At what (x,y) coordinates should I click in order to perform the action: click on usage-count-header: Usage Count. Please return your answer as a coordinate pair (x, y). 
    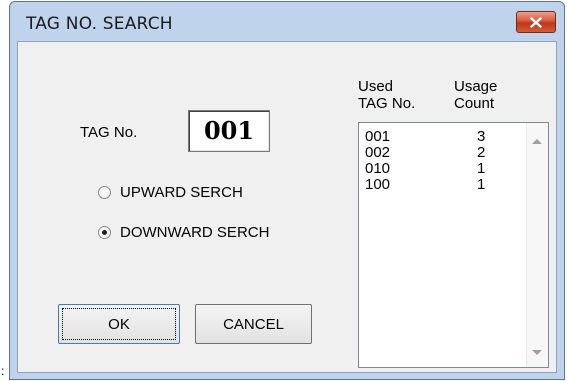
    Looking at the image, I should click on (475, 95).